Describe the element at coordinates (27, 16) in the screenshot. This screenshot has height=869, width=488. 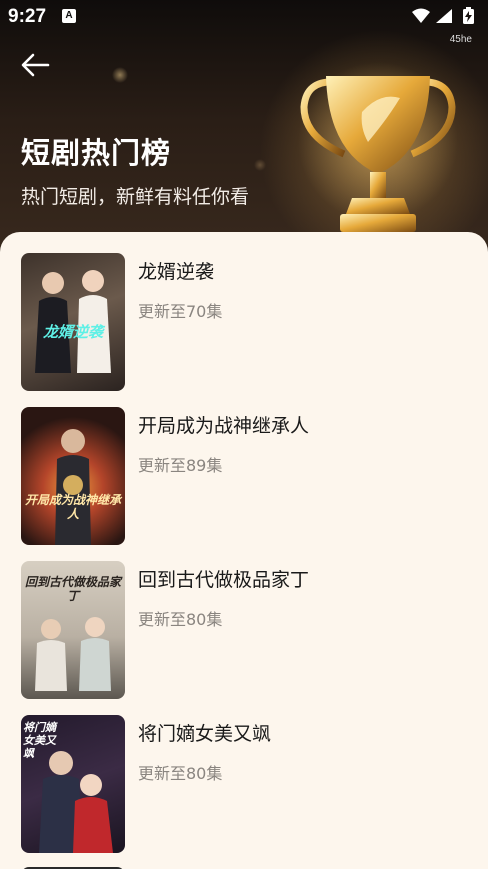
I see `status-time: 9:27` at that location.